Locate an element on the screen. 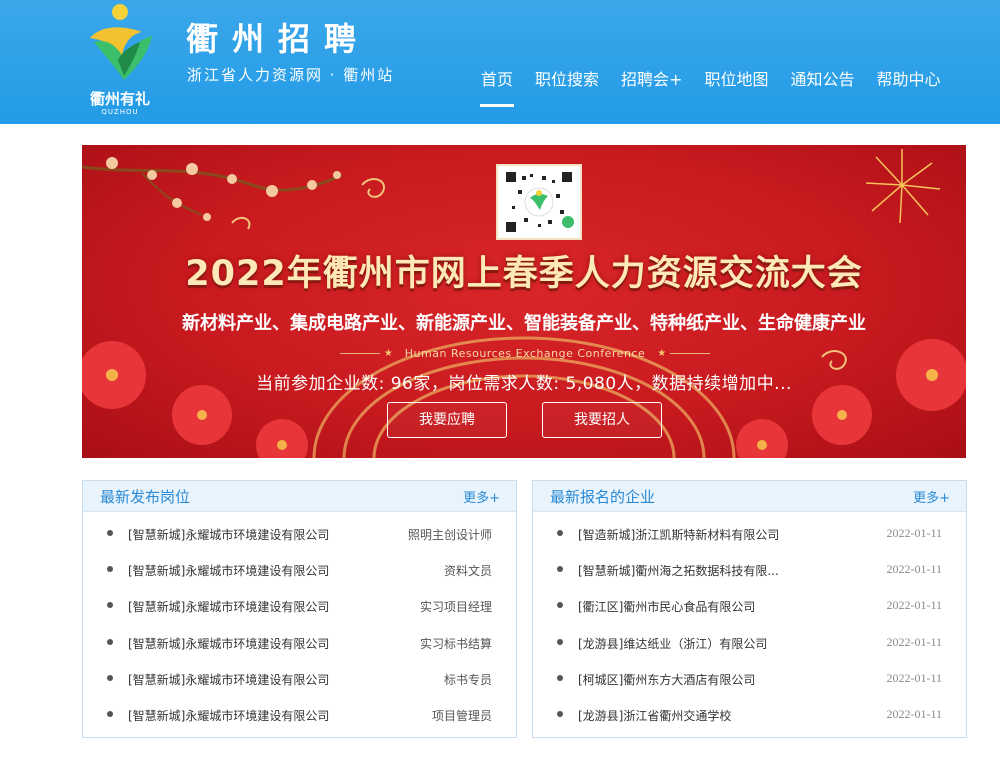 This screenshot has height=763, width=1000. banner-industries: 新材料产业、集成电路产业、新能源产业、智能装备产业、特种纸产业、生命健康产业 is located at coordinates (524, 323).